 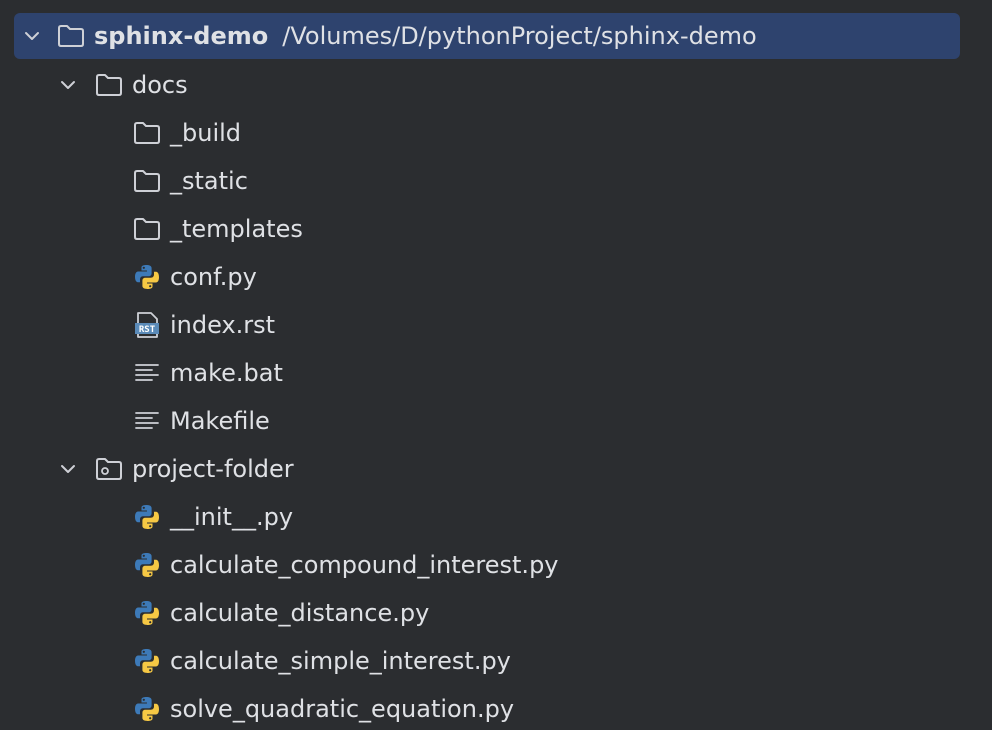 What do you see at coordinates (496, 469) in the screenshot?
I see `tree-row-project-folder: project-folder` at bounding box center [496, 469].